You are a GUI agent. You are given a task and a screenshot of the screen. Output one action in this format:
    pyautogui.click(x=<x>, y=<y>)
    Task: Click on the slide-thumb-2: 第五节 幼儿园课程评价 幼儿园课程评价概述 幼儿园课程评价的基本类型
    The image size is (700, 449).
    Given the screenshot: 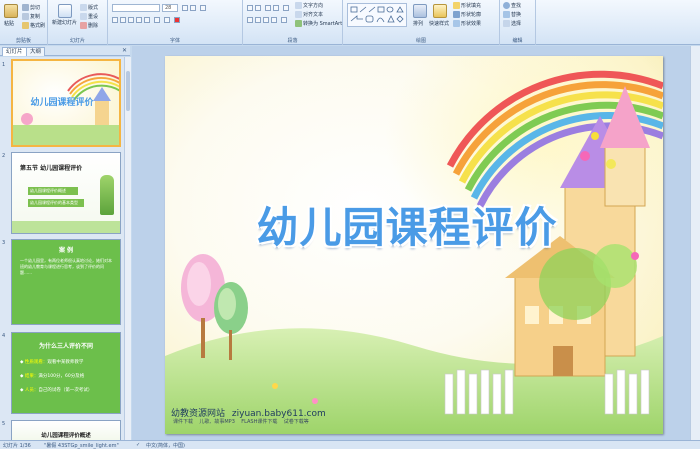 What is the action you would take?
    pyautogui.click(x=66, y=193)
    